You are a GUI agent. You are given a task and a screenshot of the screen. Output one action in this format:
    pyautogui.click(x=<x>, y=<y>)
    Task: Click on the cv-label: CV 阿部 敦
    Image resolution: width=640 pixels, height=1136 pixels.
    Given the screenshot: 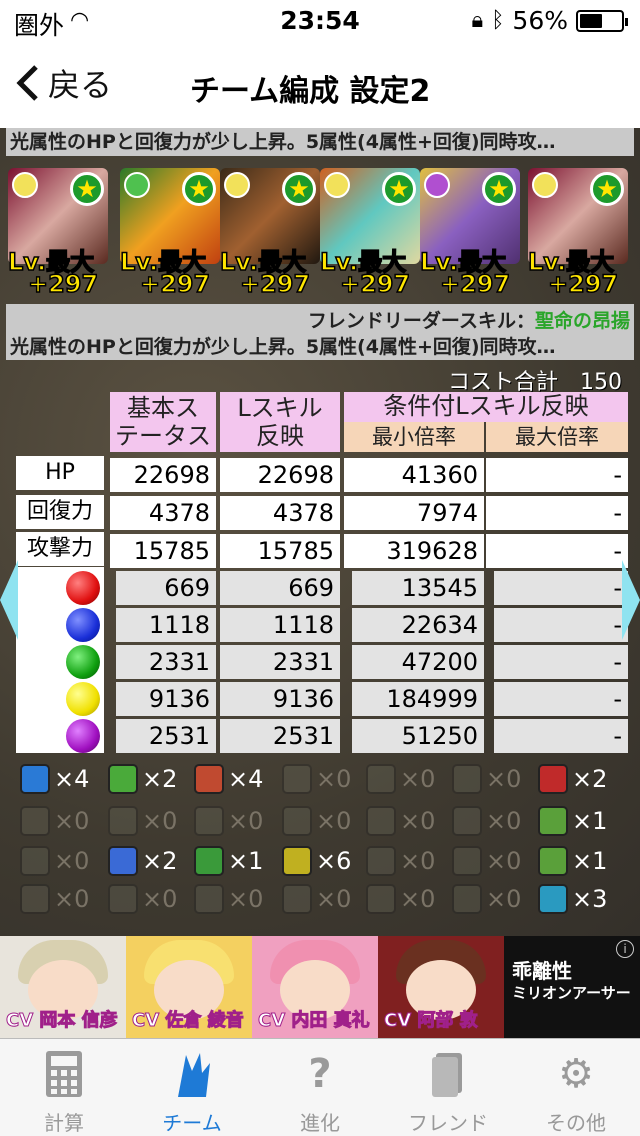 What is the action you would take?
    pyautogui.click(x=431, y=1021)
    